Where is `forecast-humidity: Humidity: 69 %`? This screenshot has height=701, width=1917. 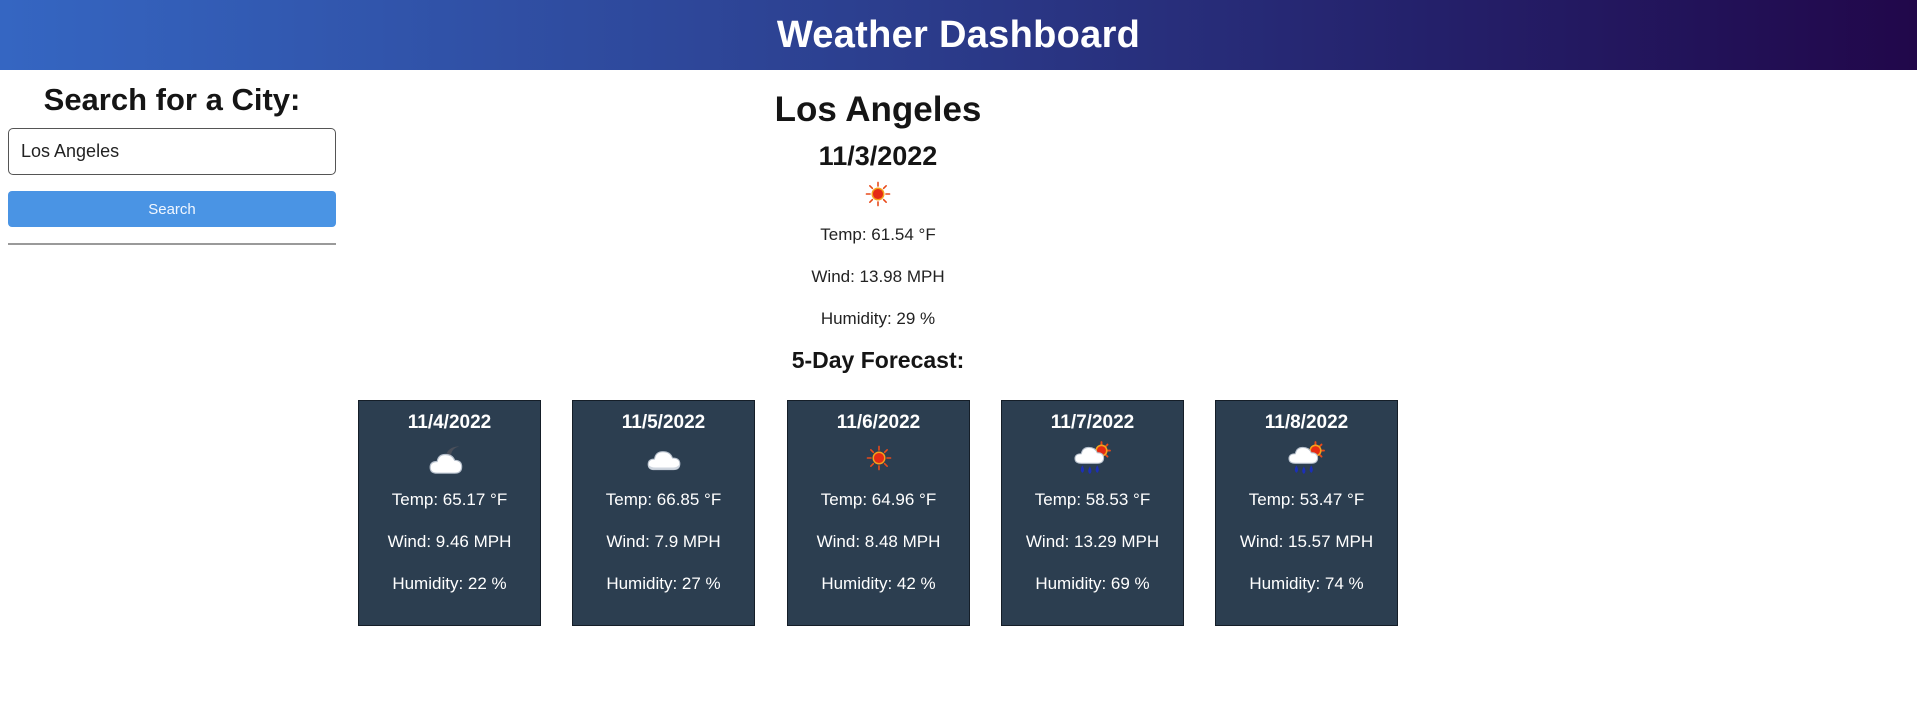
forecast-humidity: Humidity: 69 % is located at coordinates (1092, 583).